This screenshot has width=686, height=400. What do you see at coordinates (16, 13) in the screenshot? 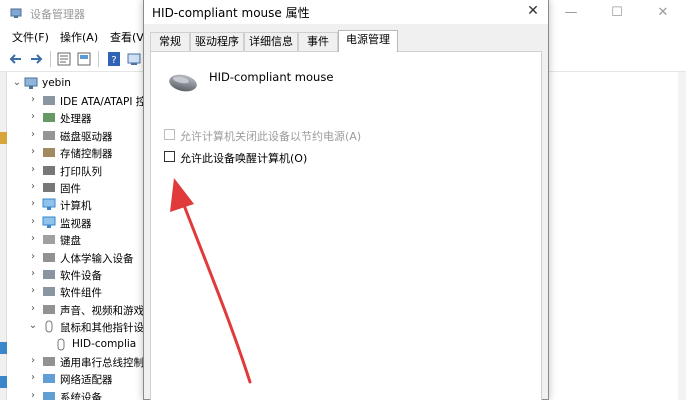
I see `device-manager-icon` at bounding box center [16, 13].